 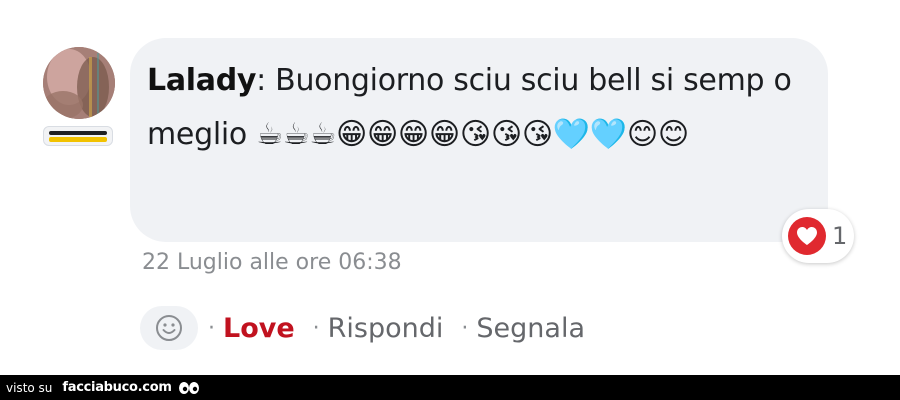 I want to click on eyes-logo-icon, so click(x=189, y=388).